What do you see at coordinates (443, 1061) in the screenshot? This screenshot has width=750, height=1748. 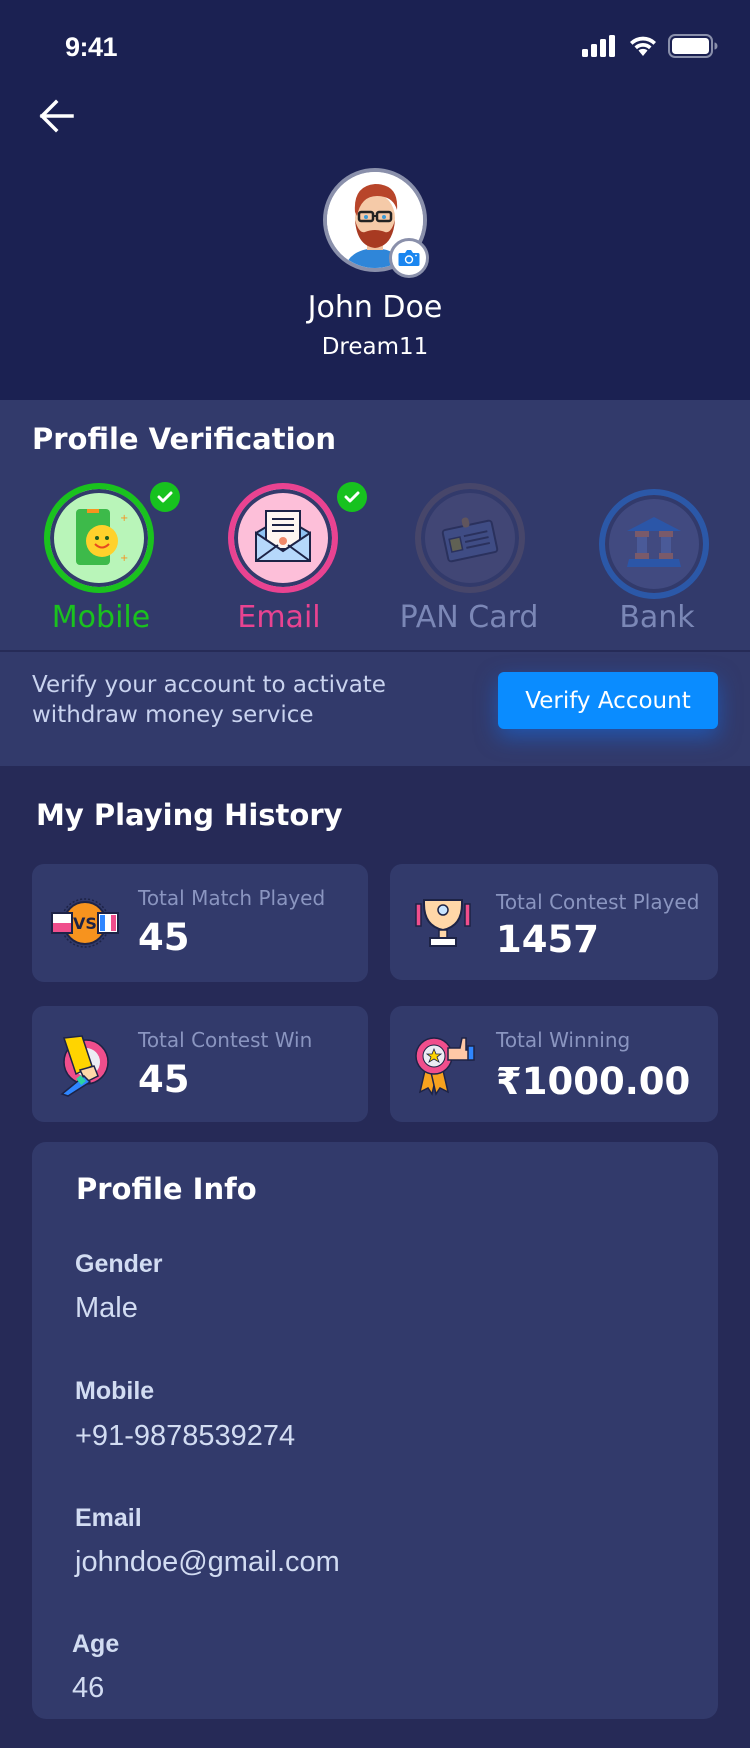 I see `award-badge-icon` at bounding box center [443, 1061].